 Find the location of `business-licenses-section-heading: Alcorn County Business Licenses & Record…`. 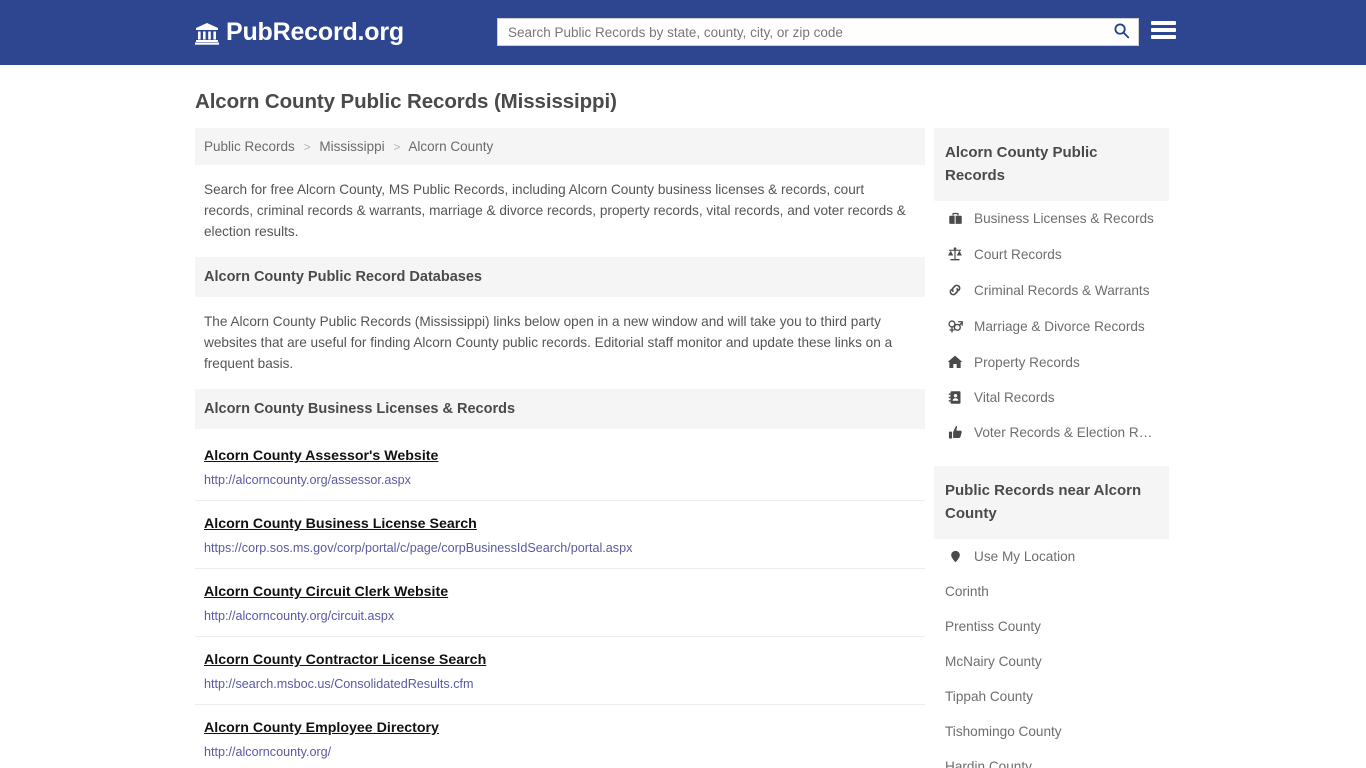

business-licenses-section-heading: Alcorn County Business Licenses & Record… is located at coordinates (560, 409).